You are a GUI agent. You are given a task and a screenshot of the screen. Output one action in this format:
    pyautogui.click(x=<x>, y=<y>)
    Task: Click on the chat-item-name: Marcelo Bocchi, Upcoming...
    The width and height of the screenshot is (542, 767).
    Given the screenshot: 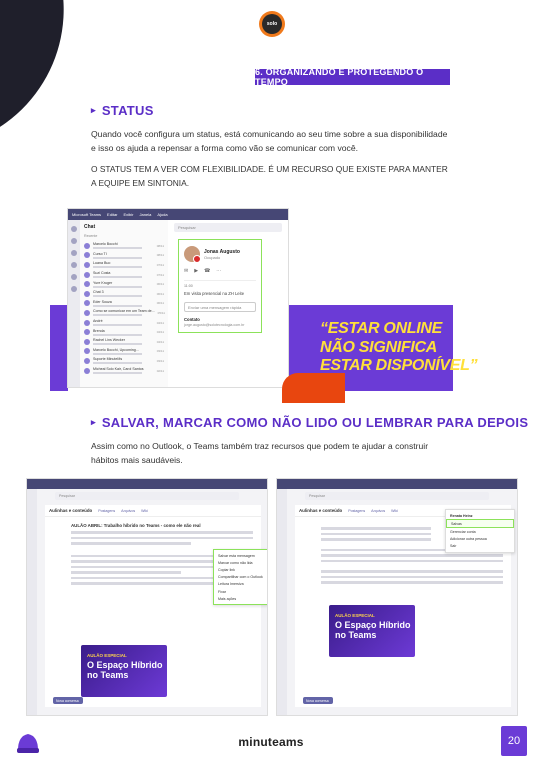 What is the action you would take?
    pyautogui.click(x=116, y=349)
    